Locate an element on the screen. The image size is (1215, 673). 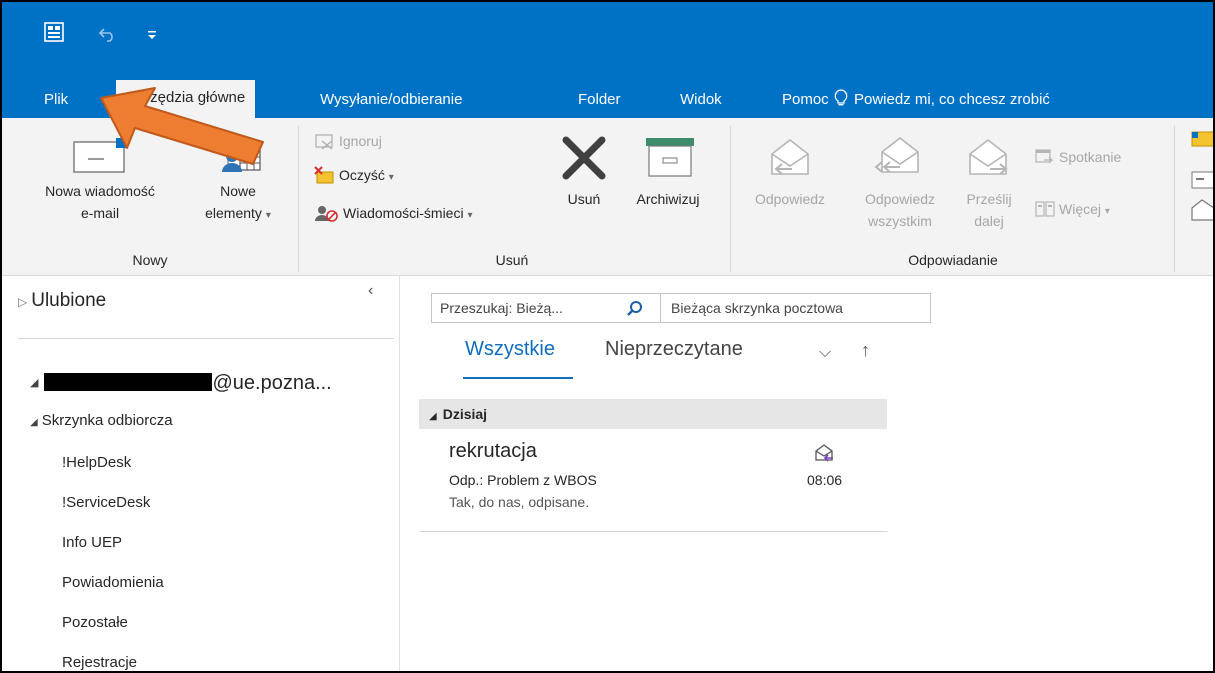
redacted-email is located at coordinates (128, 382).